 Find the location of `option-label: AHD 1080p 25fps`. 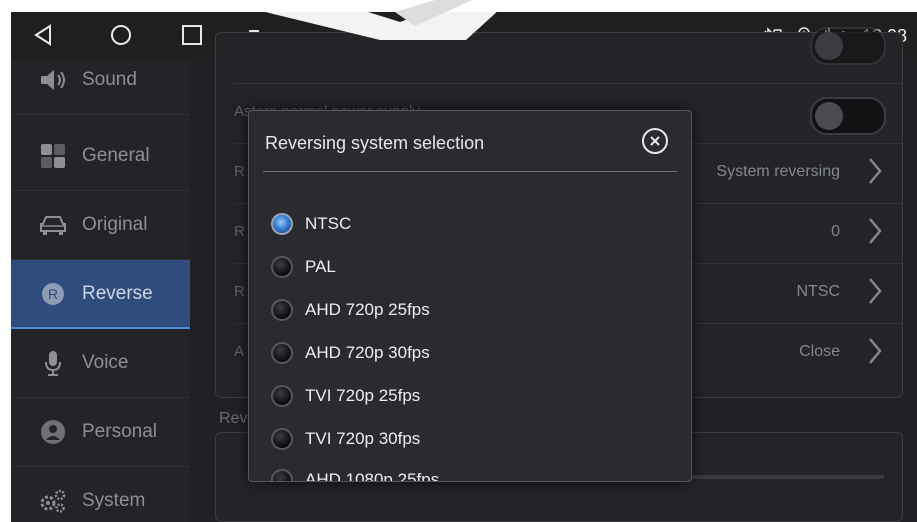

option-label: AHD 1080p 25fps is located at coordinates (372, 476).